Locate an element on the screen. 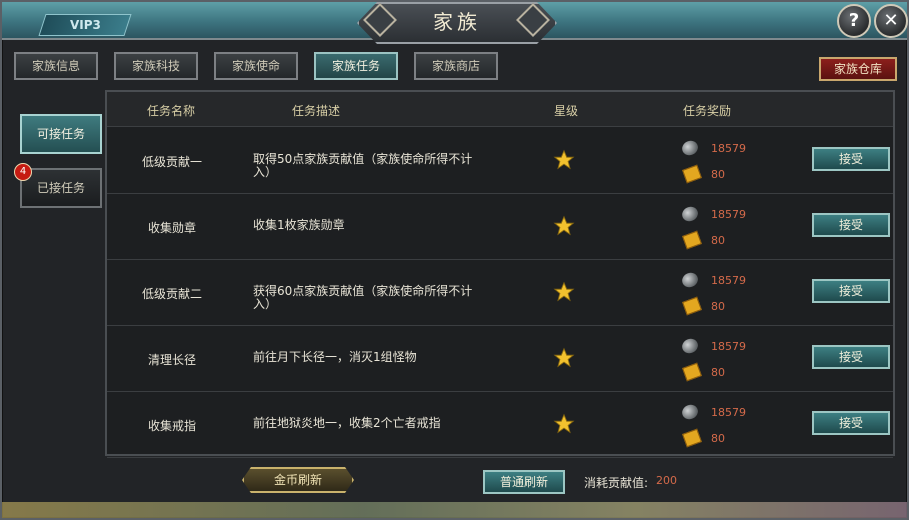  task-name: 低级贡献一 is located at coordinates (171, 162).